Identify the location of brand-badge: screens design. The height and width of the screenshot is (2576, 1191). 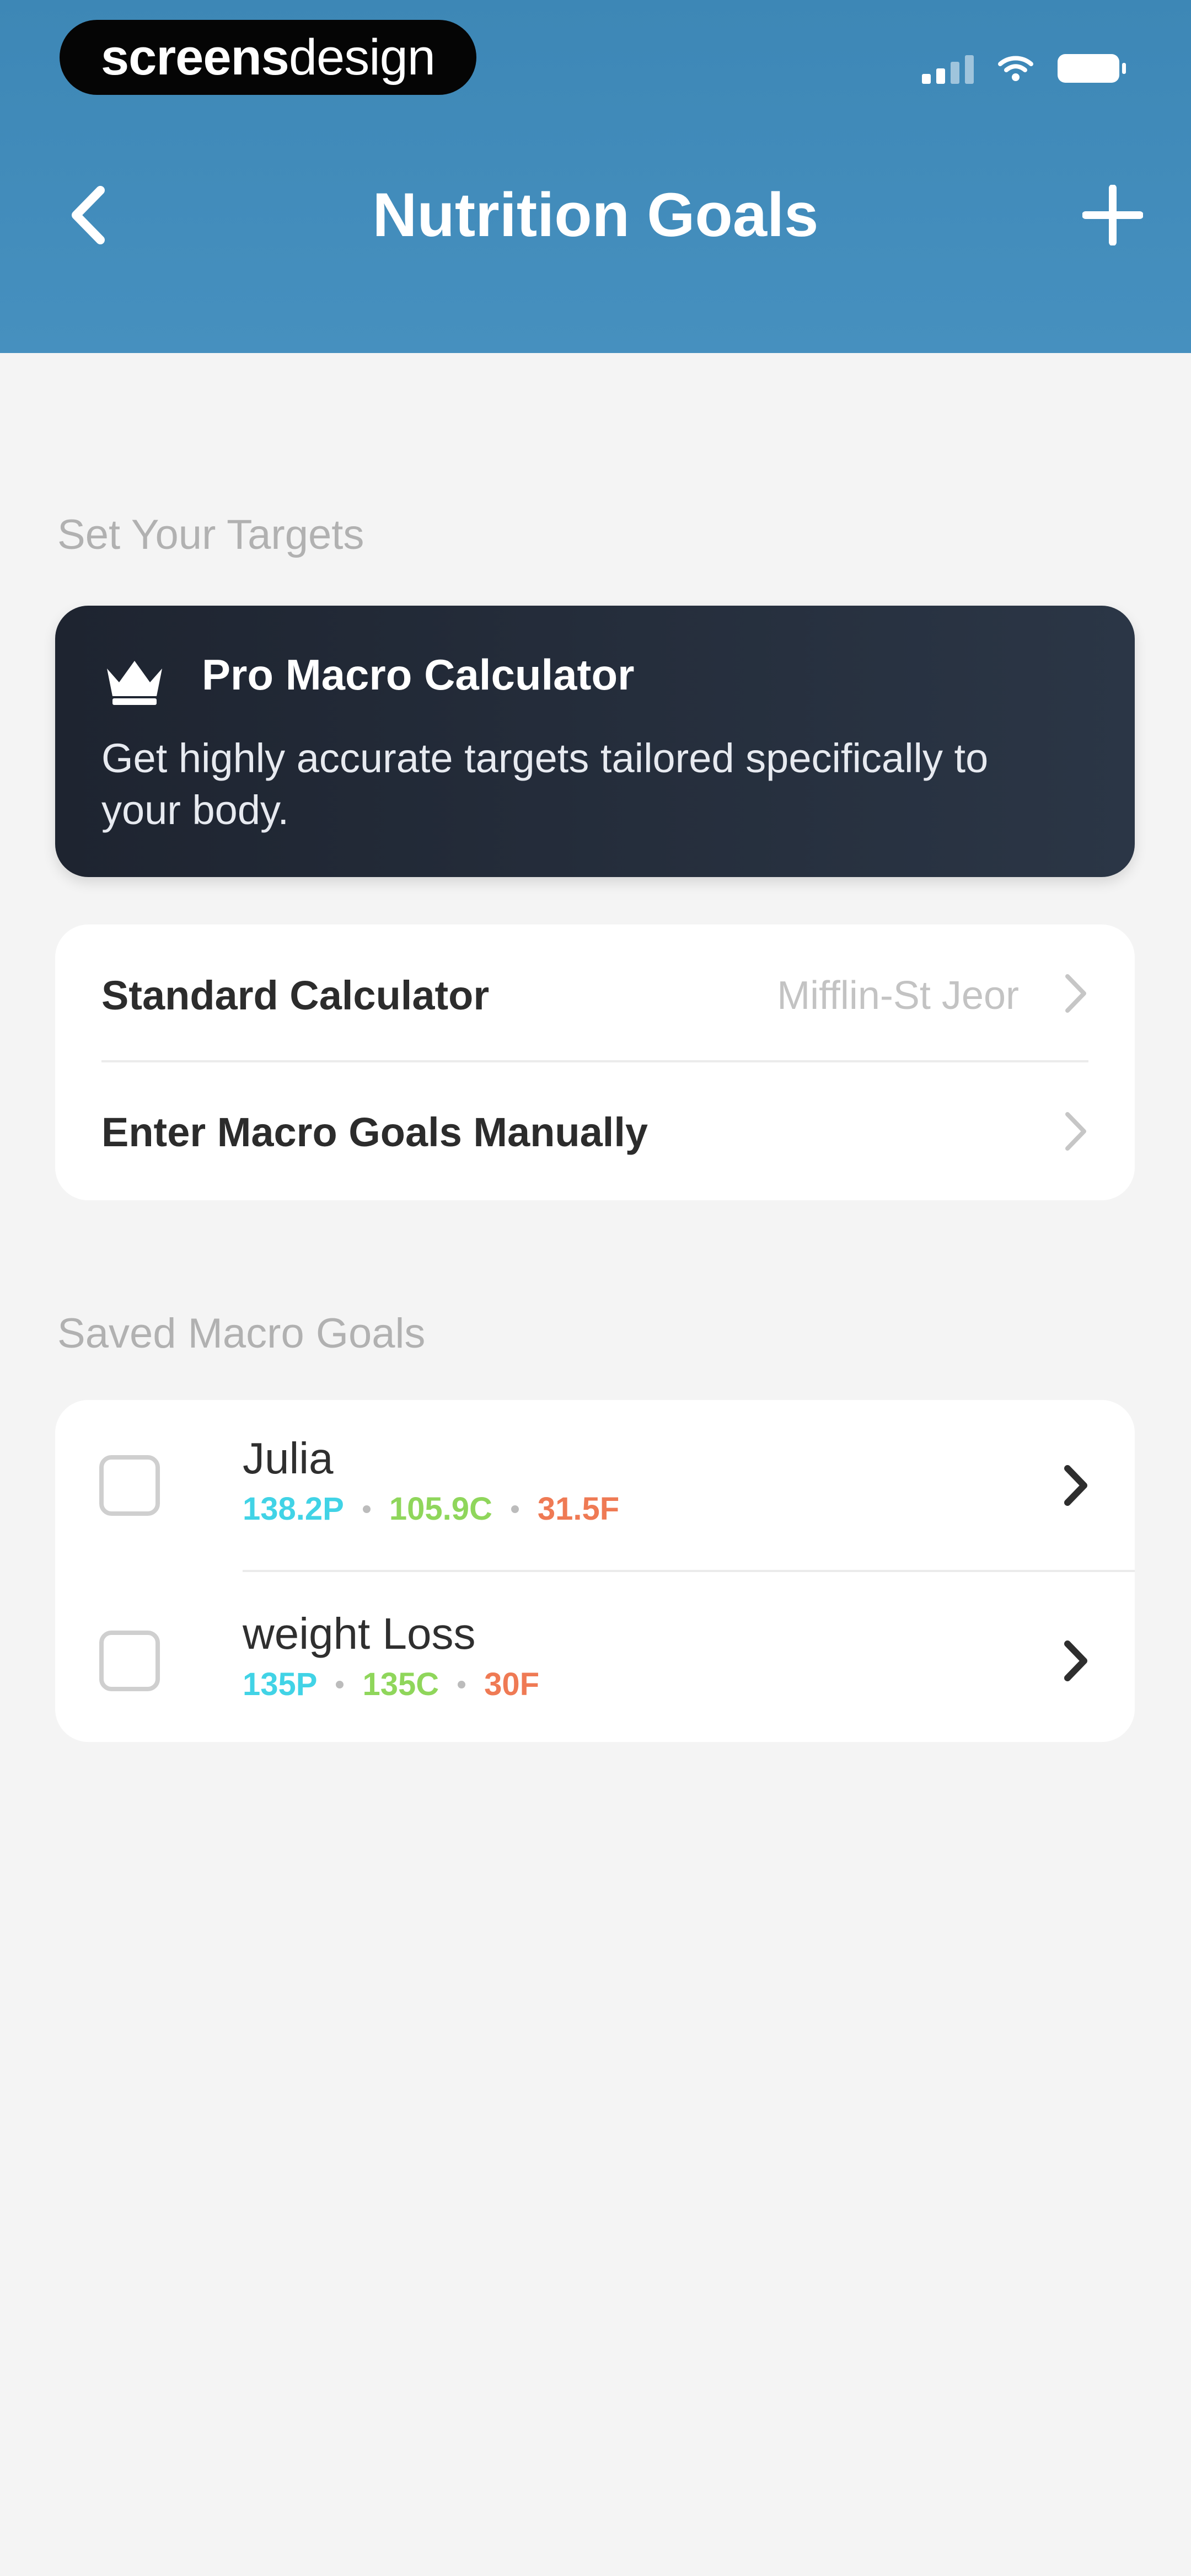
(268, 57).